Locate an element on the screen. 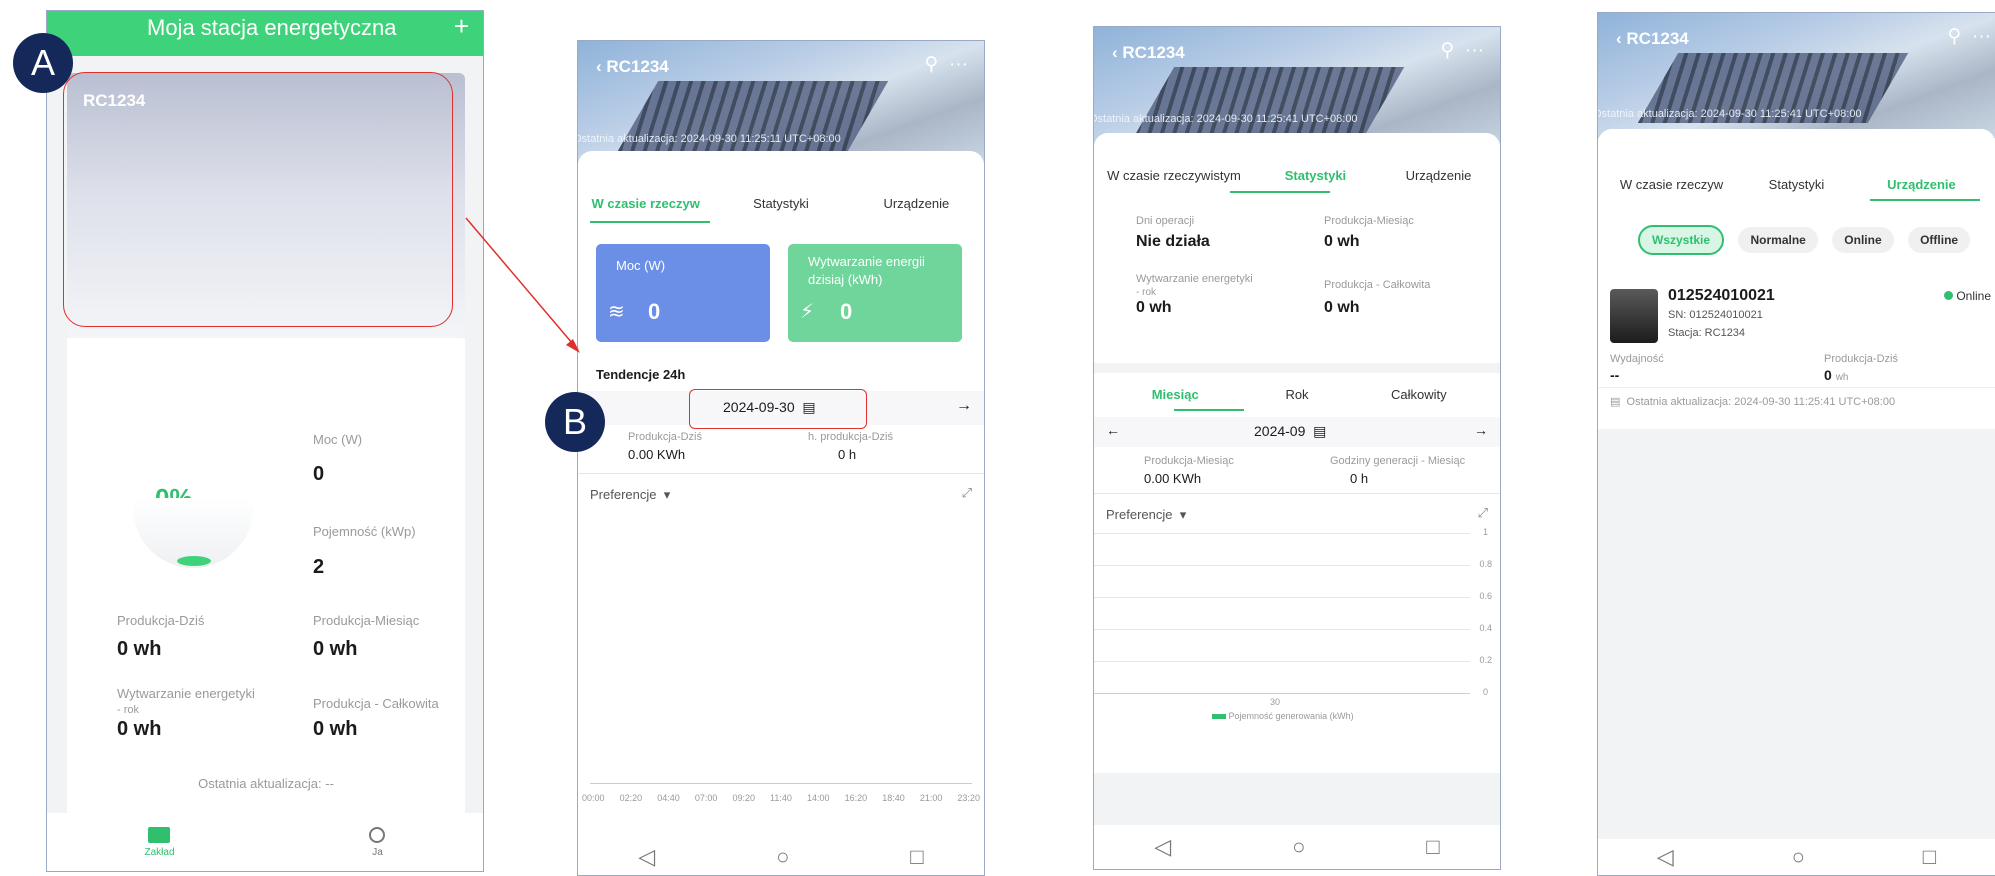 This screenshot has width=1995, height=876. days-label: Dni operacji is located at coordinates (1165, 221).